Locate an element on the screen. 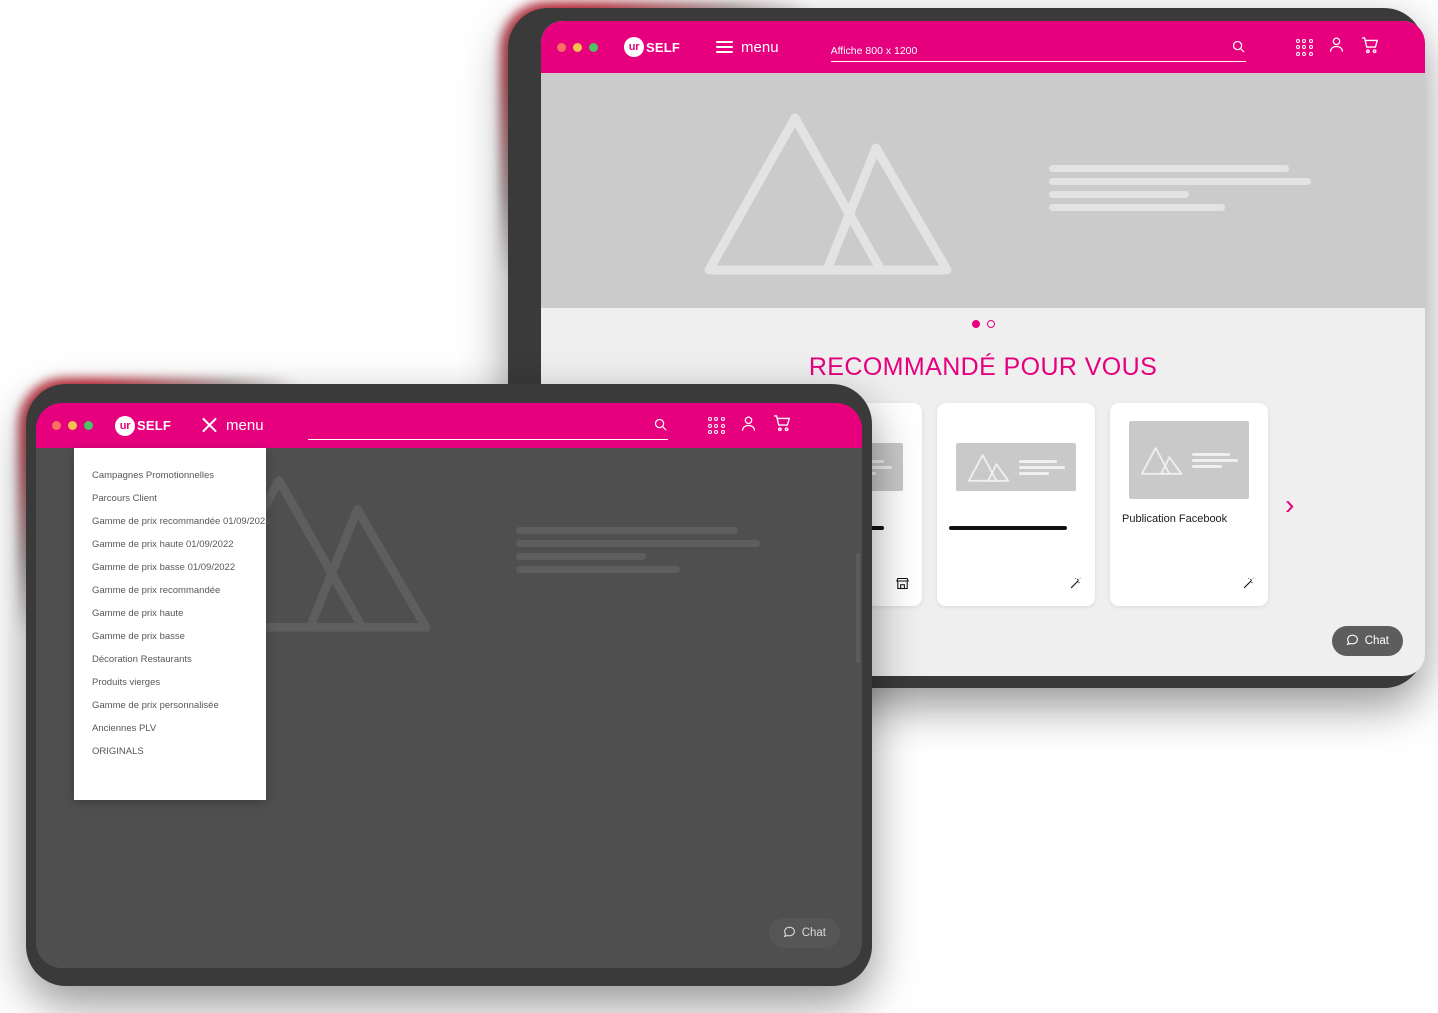  carousel-dot is located at coordinates (990, 324).